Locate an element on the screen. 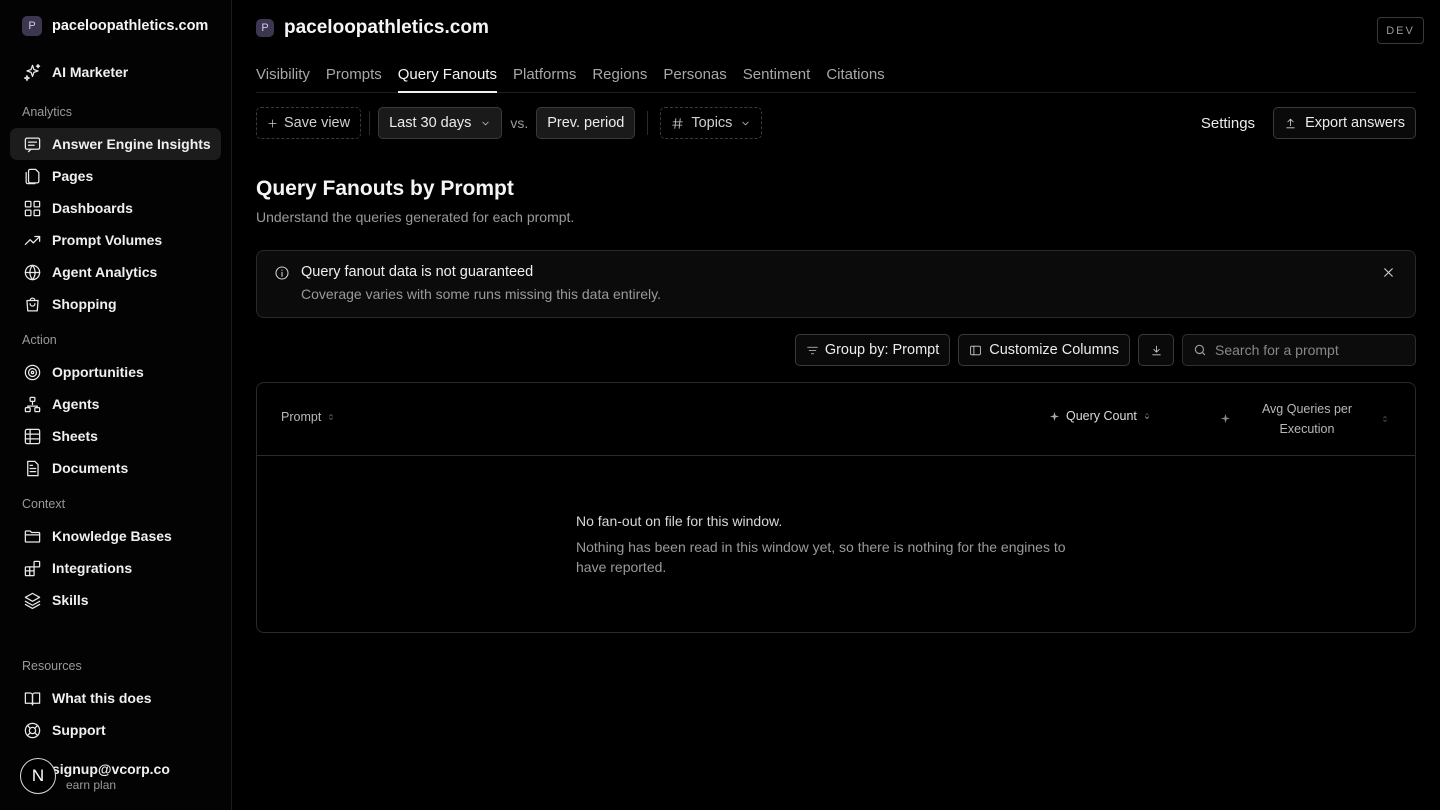 This screenshot has height=810, width=1440. column-header-avg-queries: Avg Queries per Execution is located at coordinates (1307, 419).